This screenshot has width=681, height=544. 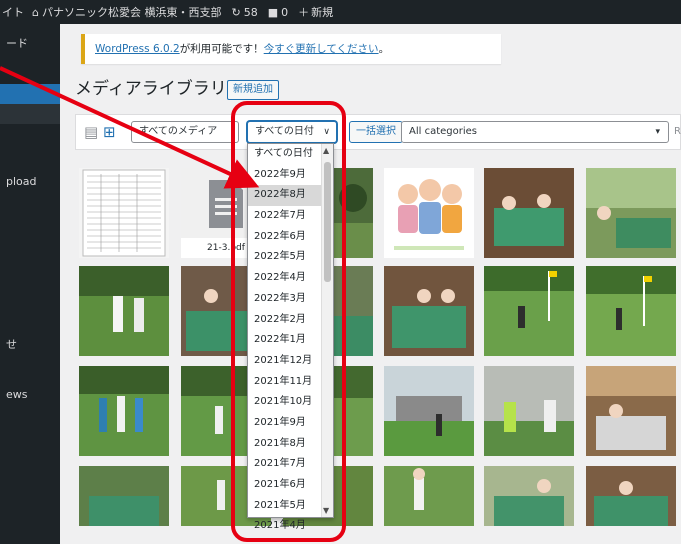 What do you see at coordinates (326, 132) in the screenshot?
I see `chevron-down-icon: ∨` at bounding box center [326, 132].